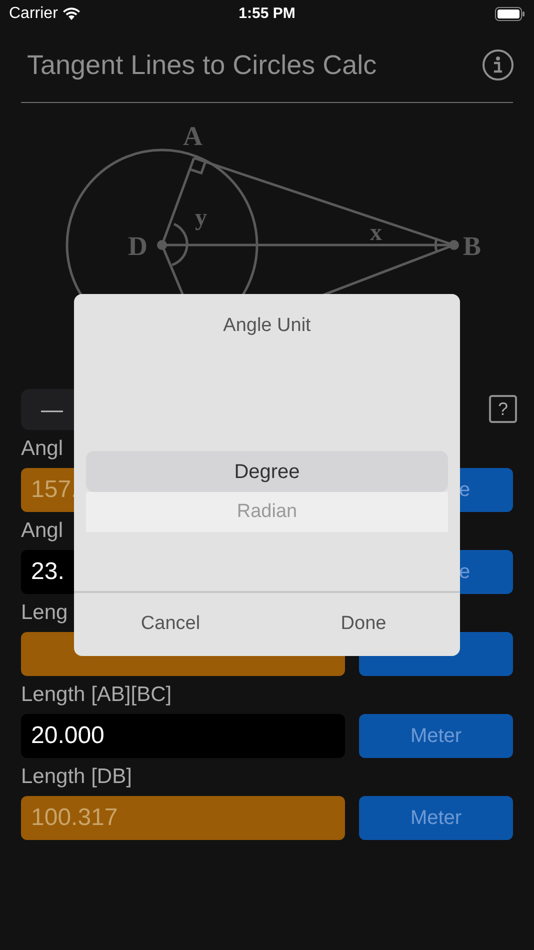  Describe the element at coordinates (267, 14) in the screenshot. I see `status-time: 1:55 PM` at that location.